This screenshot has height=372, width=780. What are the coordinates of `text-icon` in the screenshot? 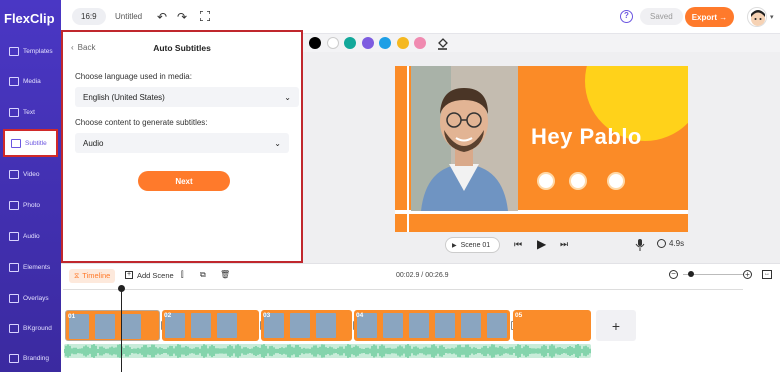 It's located at (14, 112).